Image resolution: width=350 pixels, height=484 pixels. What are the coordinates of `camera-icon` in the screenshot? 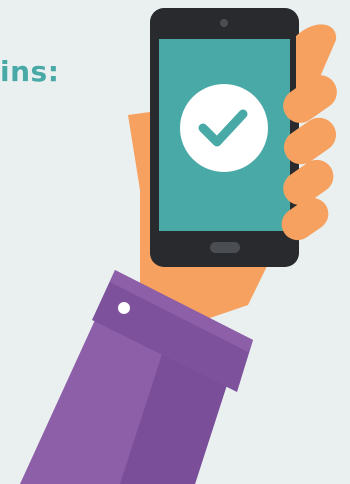 It's located at (224, 23).